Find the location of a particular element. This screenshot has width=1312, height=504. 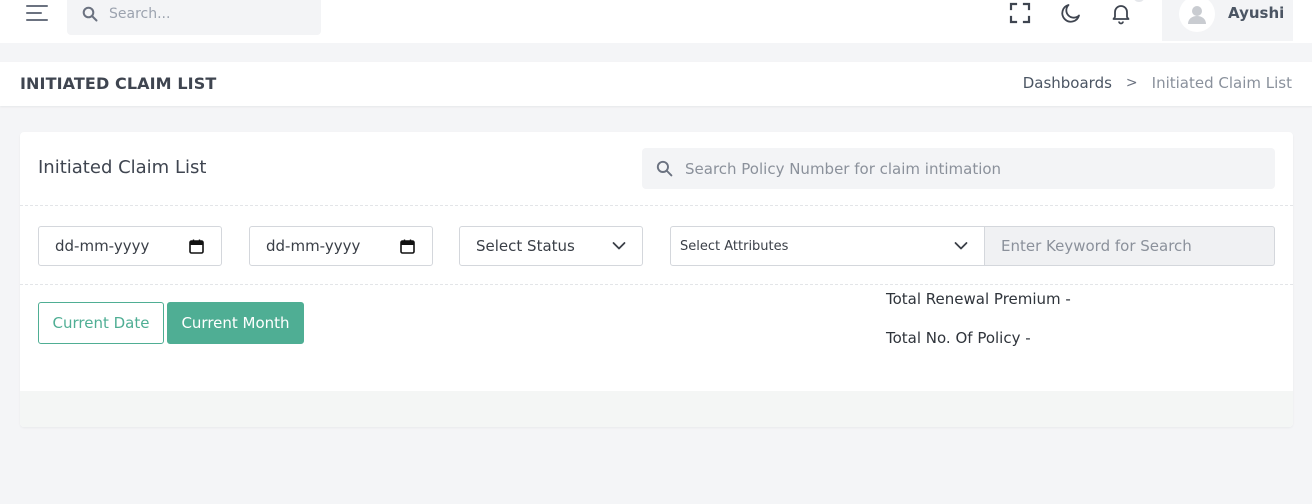

breadcrumb-current: Initiated Claim List is located at coordinates (1221, 83).